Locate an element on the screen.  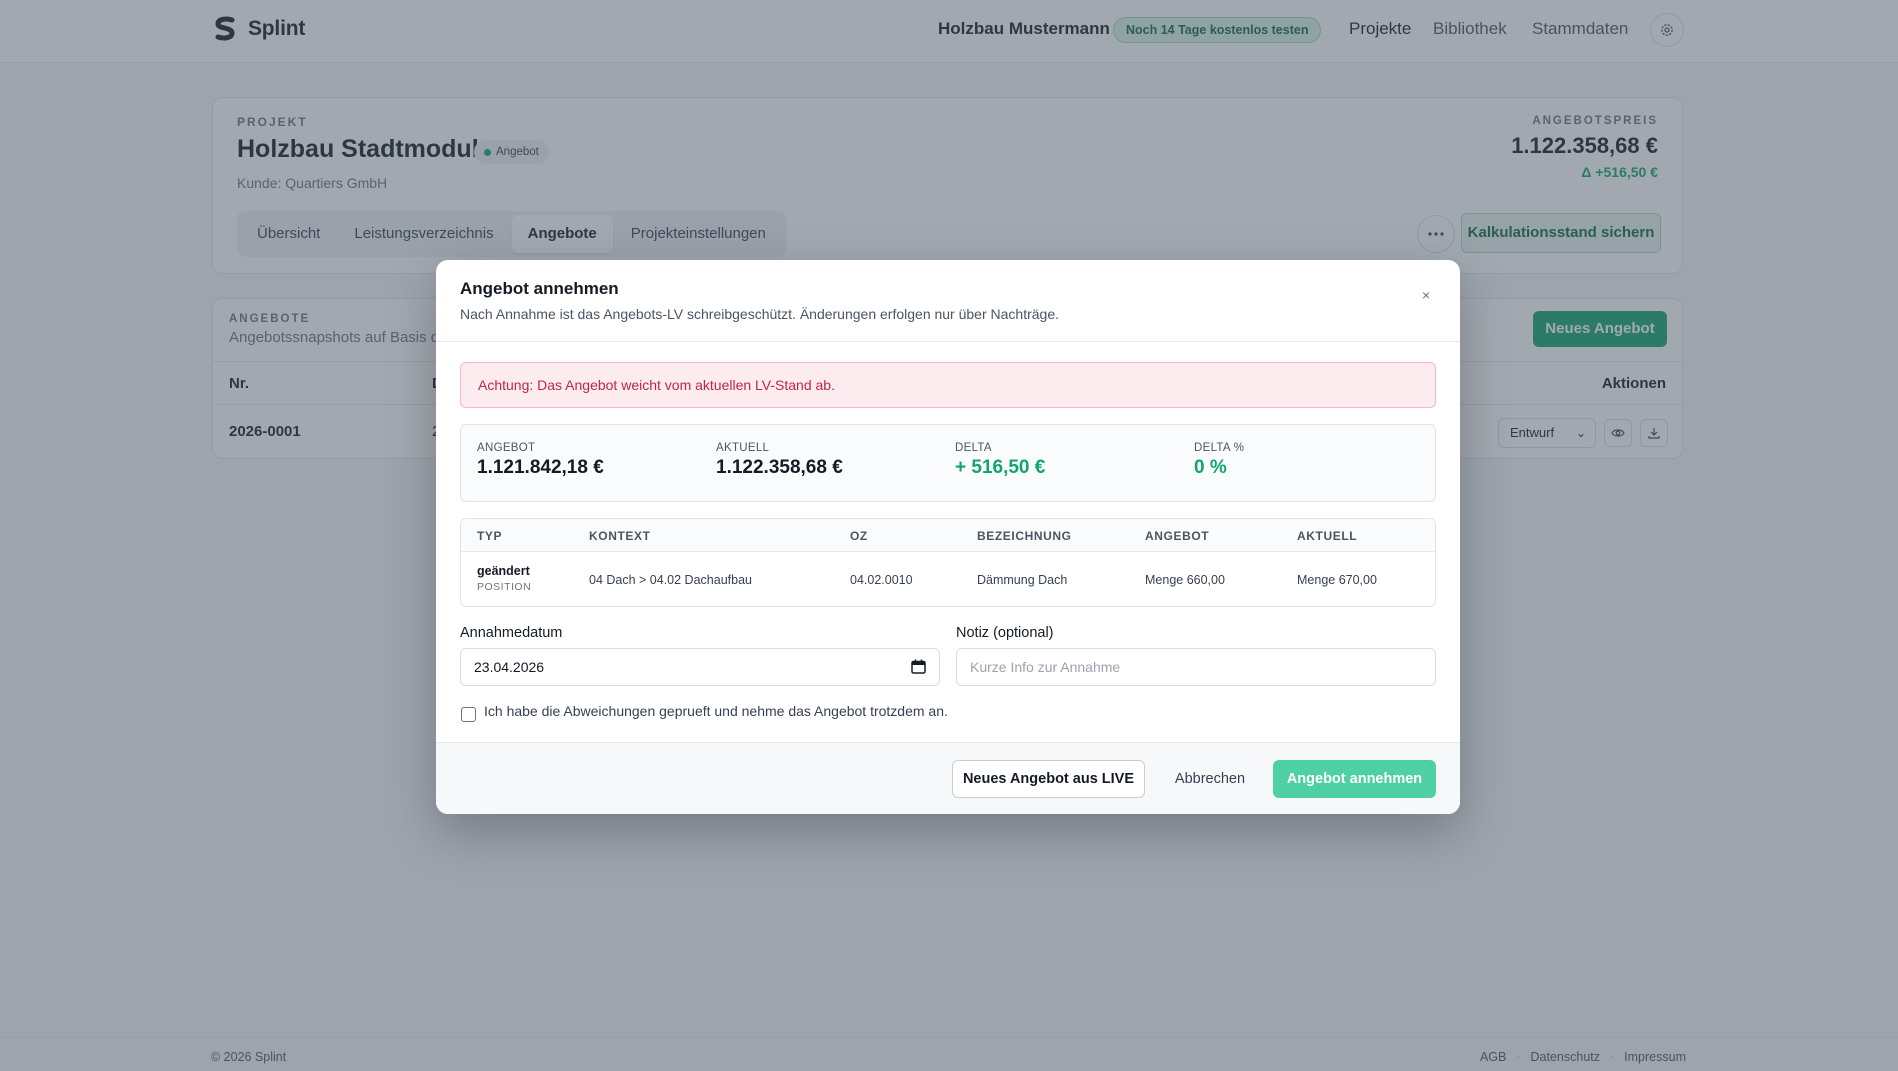
change-context: 04 Dach > 04.02 Dachaufbau is located at coordinates (670, 580).